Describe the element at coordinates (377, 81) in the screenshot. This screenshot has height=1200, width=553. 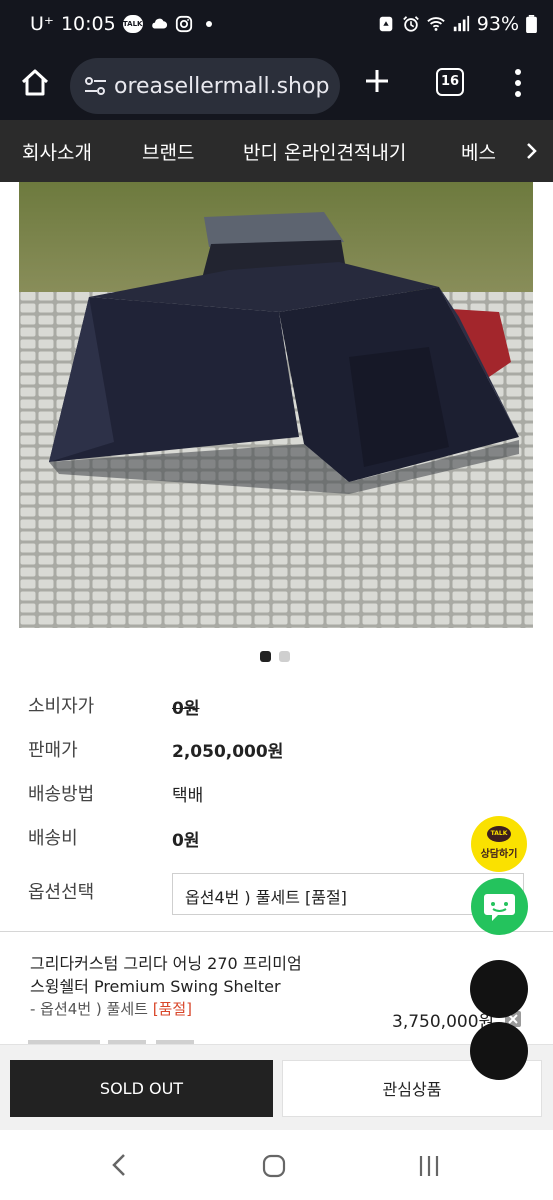
I see `new-tab-plus-icon` at that location.